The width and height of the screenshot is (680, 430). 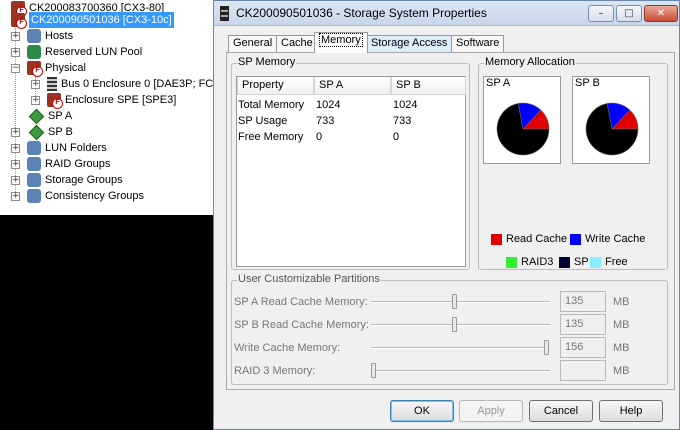 What do you see at coordinates (491, 411) in the screenshot?
I see `apply-button: Apply` at bounding box center [491, 411].